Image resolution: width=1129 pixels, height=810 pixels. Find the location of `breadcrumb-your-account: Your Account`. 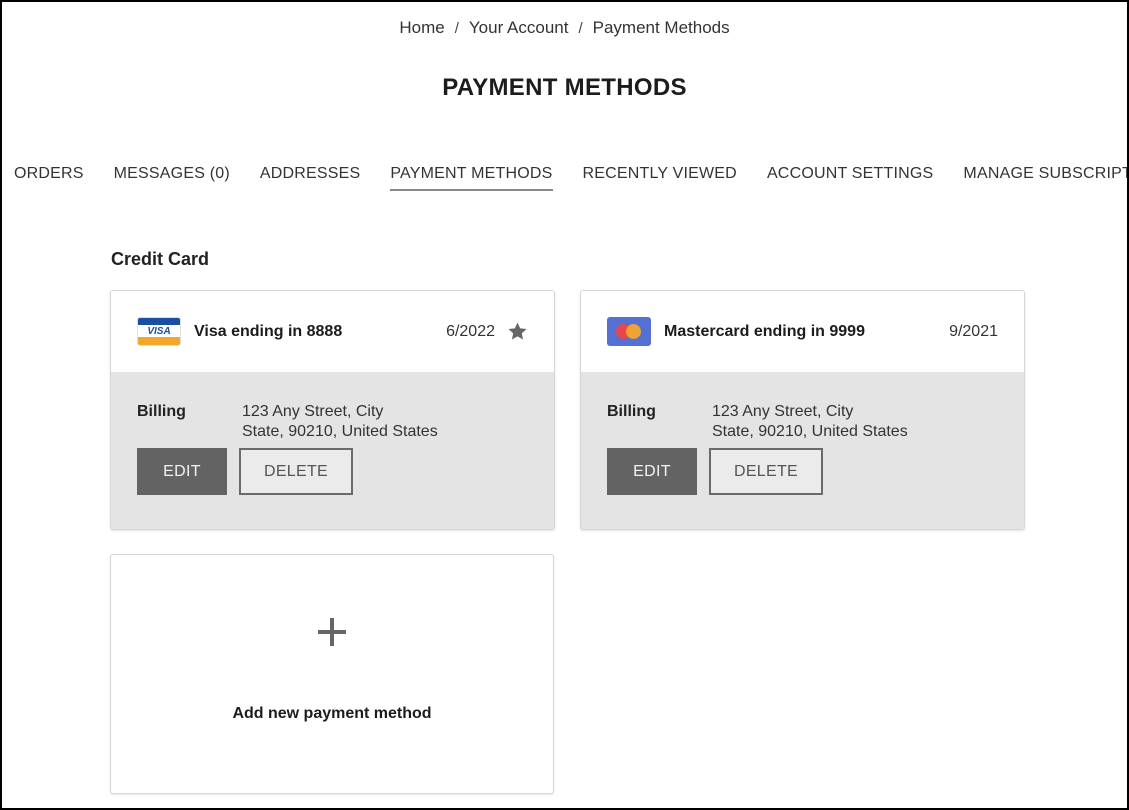

breadcrumb-your-account: Your Account is located at coordinates (519, 27).